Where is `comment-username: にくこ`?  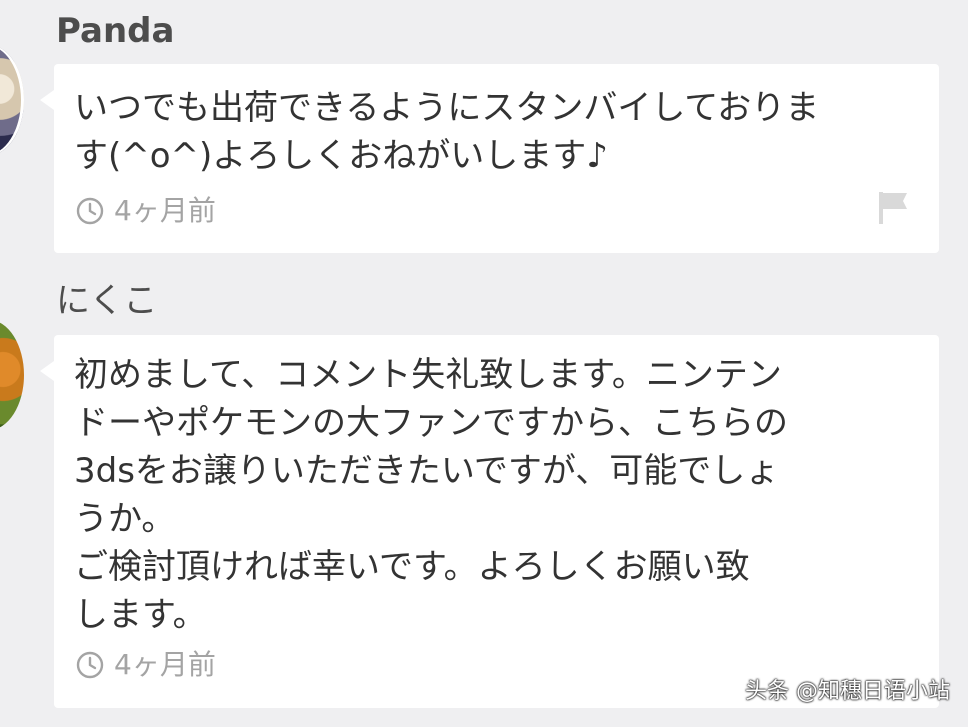
comment-username: にくこ is located at coordinates (106, 301).